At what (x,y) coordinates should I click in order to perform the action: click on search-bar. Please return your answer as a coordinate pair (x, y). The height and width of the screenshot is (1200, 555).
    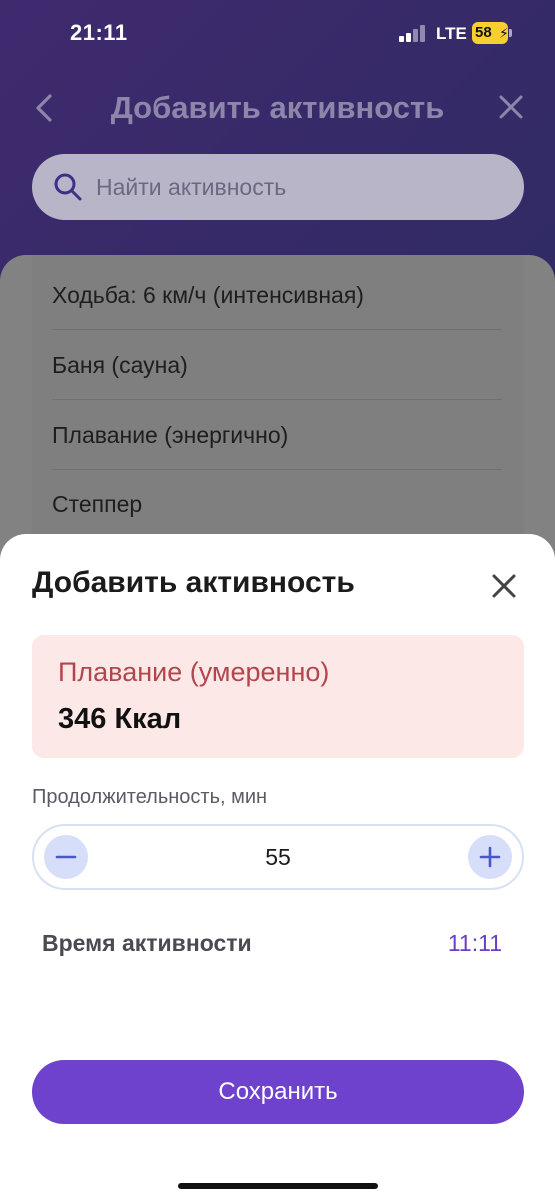
    Looking at the image, I should click on (278, 187).